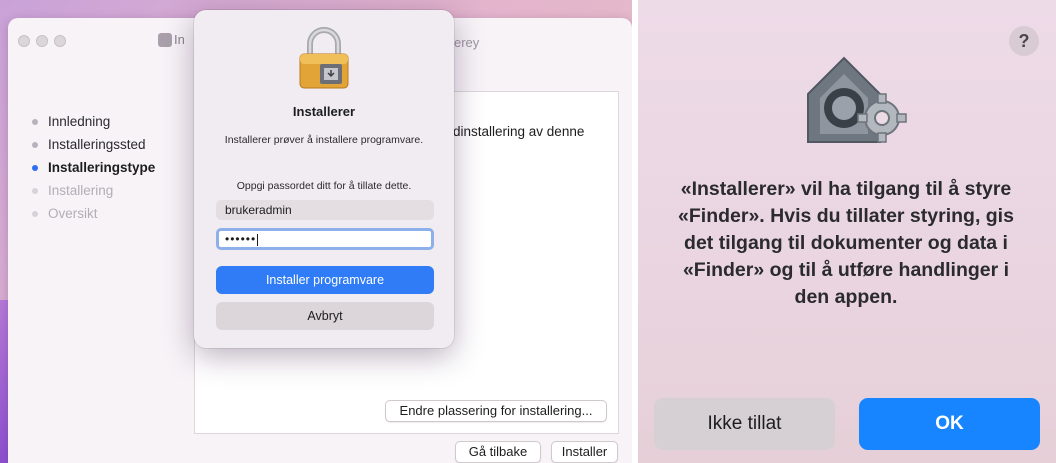 Image resolution: width=1056 pixels, height=463 pixels. Describe the element at coordinates (258, 239) in the screenshot. I see `text-cursor` at that location.